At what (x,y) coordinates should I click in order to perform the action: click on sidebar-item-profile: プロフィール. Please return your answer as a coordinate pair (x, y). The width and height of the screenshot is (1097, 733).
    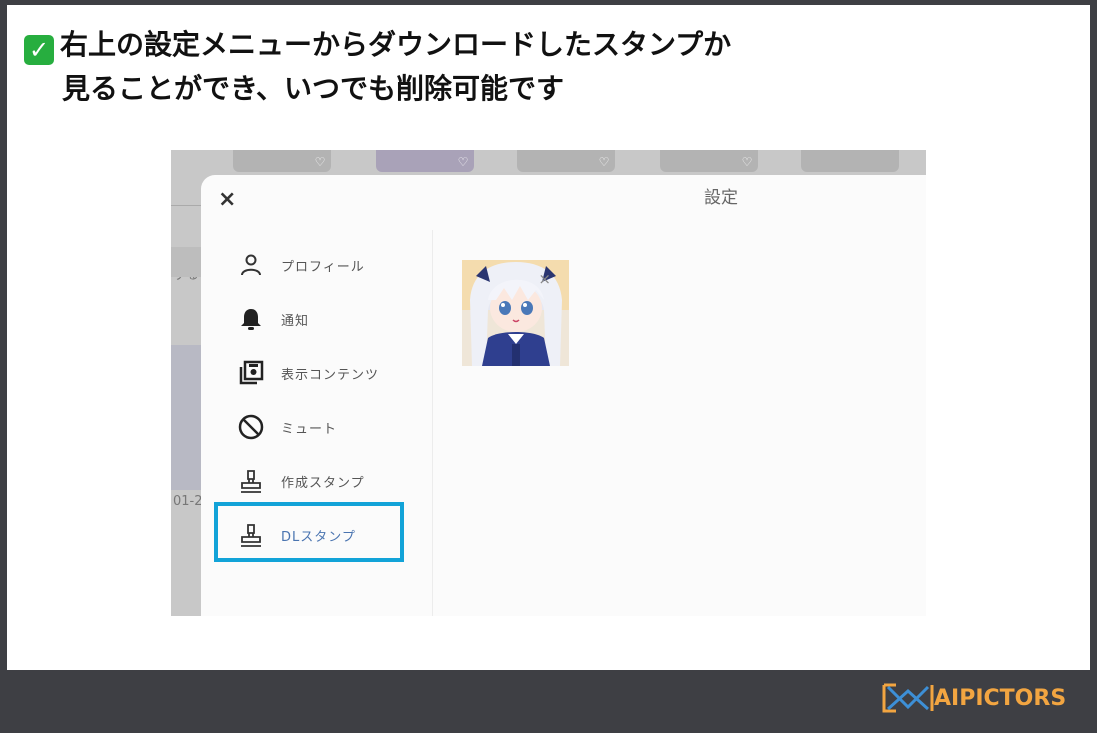
    Looking at the image, I should click on (327, 265).